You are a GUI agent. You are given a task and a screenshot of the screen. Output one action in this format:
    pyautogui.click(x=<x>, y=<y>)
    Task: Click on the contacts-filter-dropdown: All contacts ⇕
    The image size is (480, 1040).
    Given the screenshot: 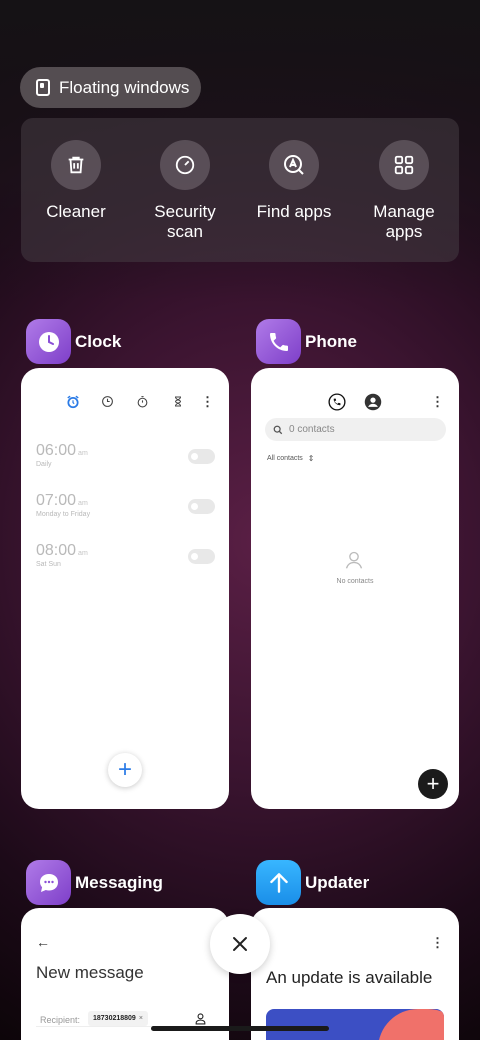 What is the action you would take?
    pyautogui.click(x=291, y=458)
    